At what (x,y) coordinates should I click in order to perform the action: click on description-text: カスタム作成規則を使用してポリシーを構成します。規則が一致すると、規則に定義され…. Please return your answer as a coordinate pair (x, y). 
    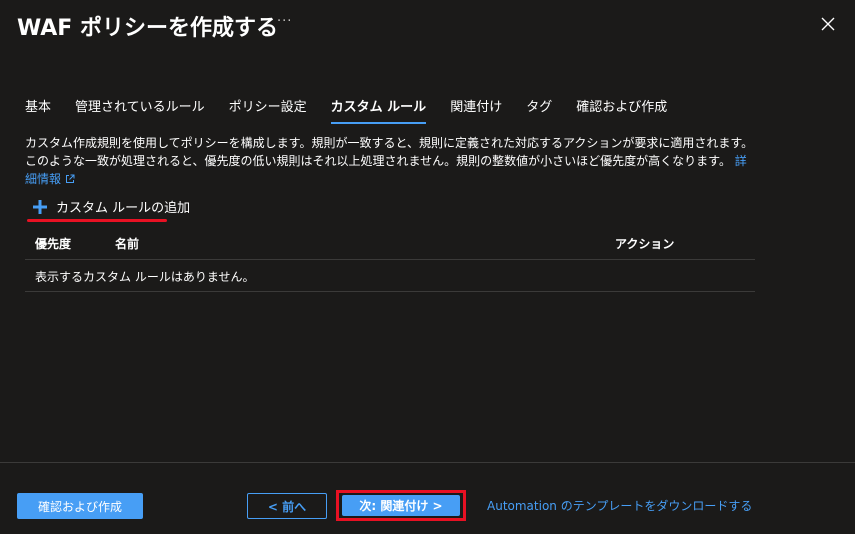
    Looking at the image, I should click on (389, 152).